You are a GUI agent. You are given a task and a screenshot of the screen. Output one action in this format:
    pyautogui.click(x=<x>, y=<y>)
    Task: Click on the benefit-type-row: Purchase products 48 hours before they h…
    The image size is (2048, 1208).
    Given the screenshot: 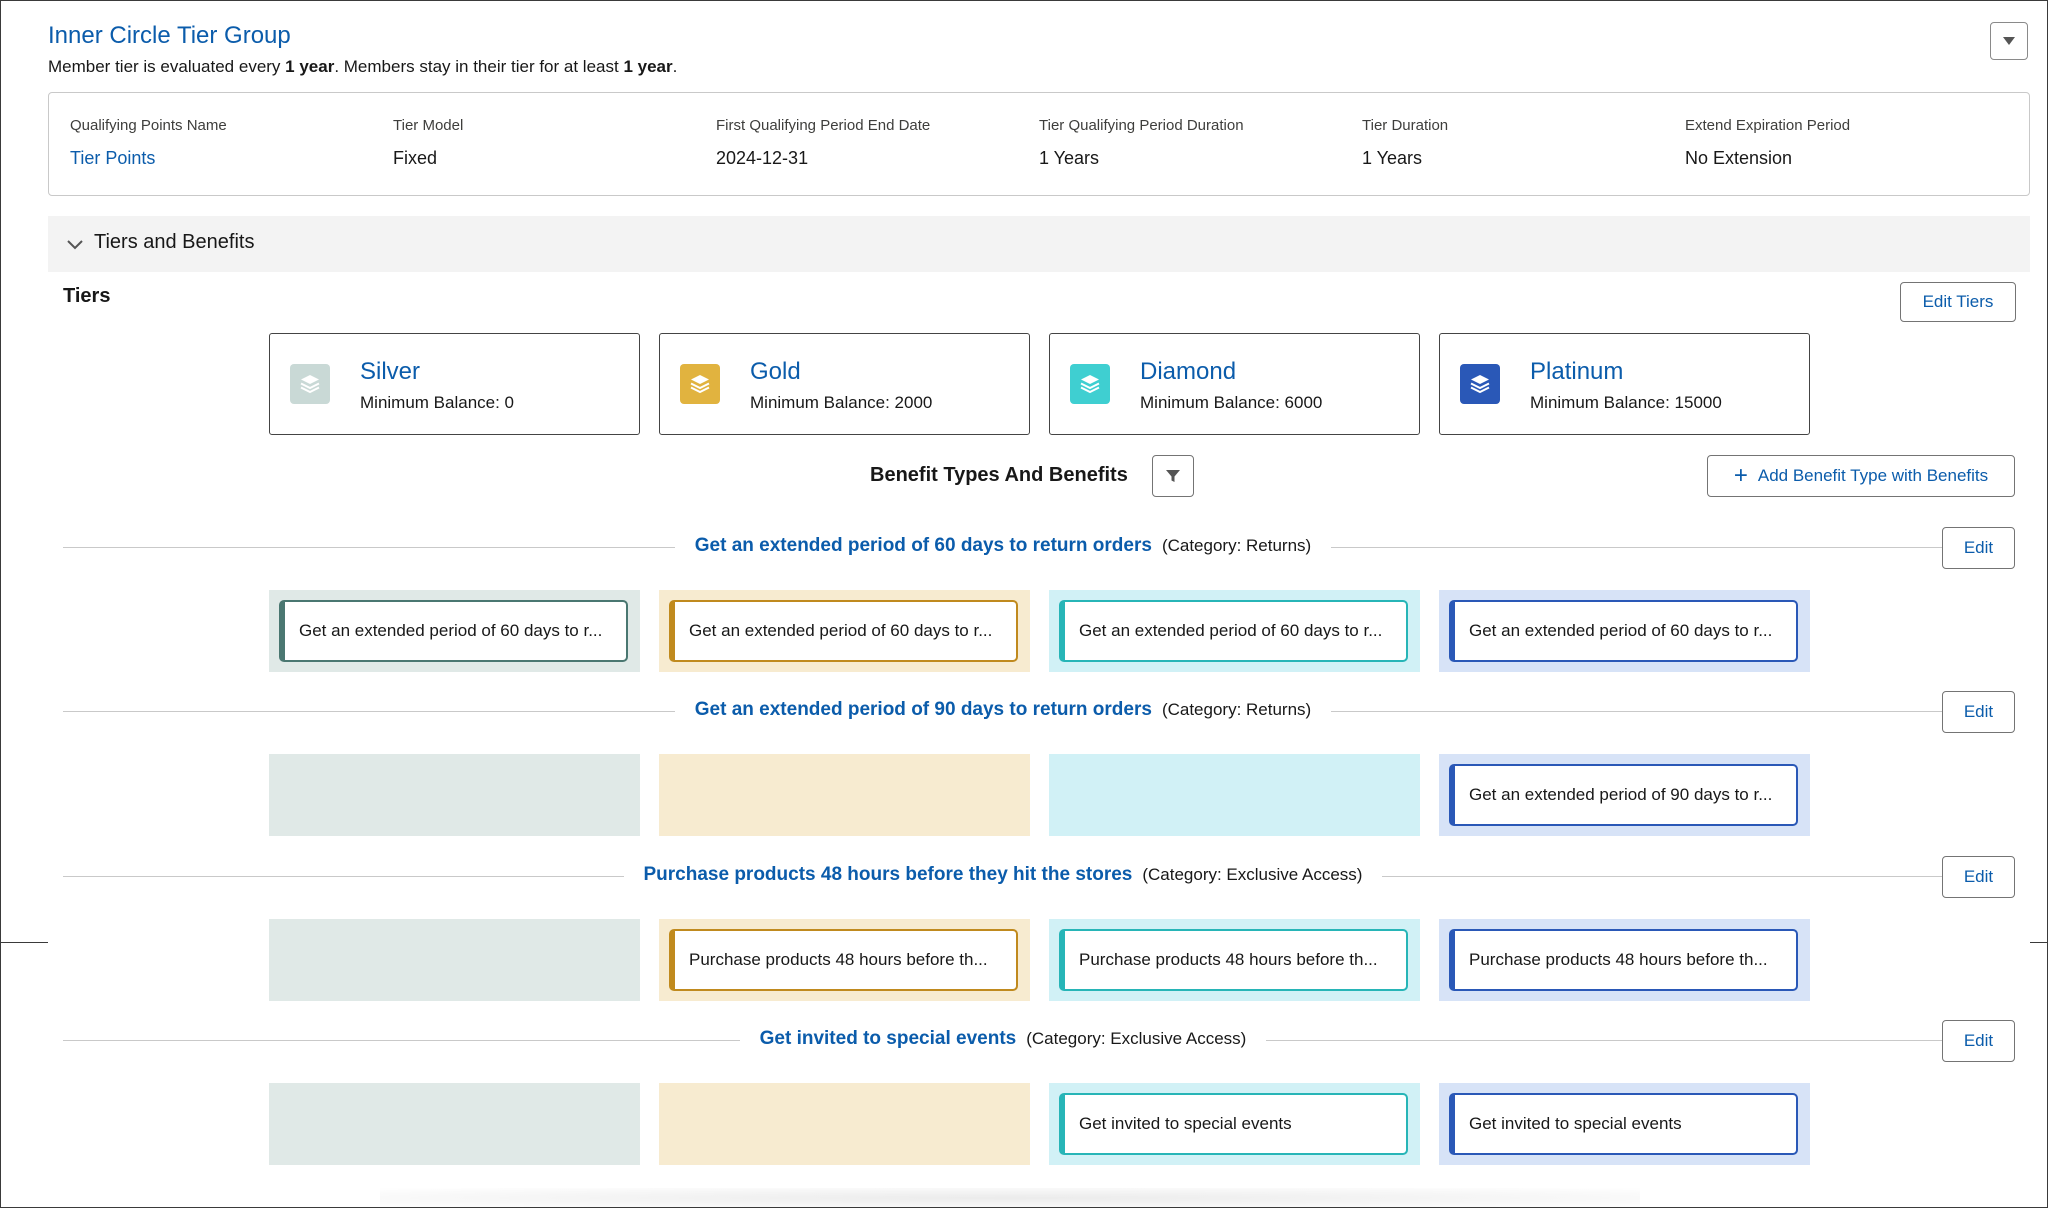 What is the action you would take?
    pyautogui.click(x=1039, y=877)
    